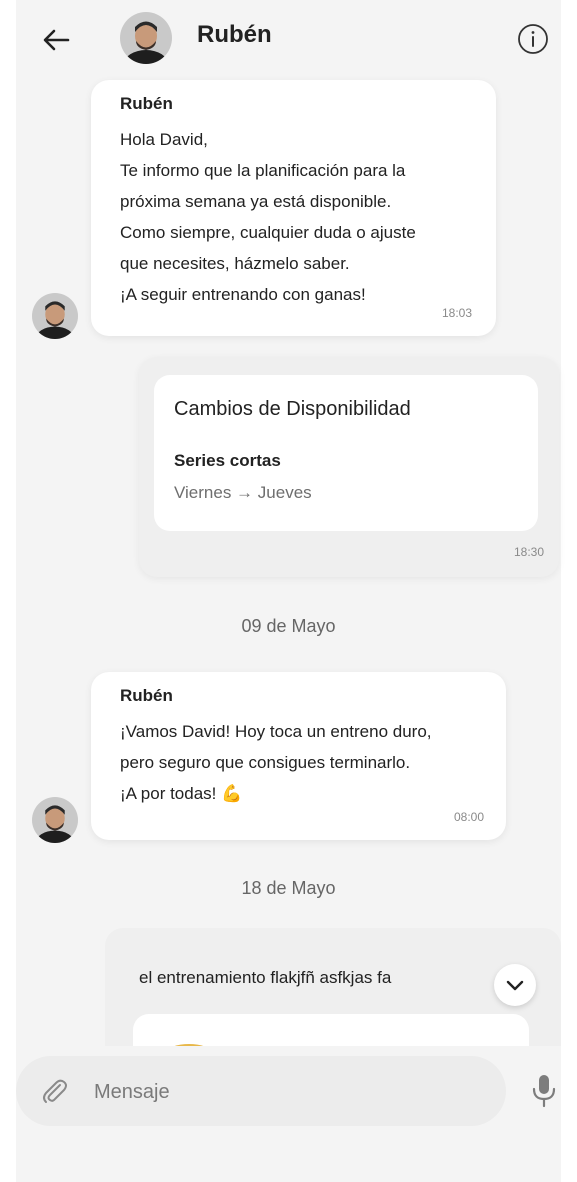  I want to click on message-composer, so click(261, 1091).